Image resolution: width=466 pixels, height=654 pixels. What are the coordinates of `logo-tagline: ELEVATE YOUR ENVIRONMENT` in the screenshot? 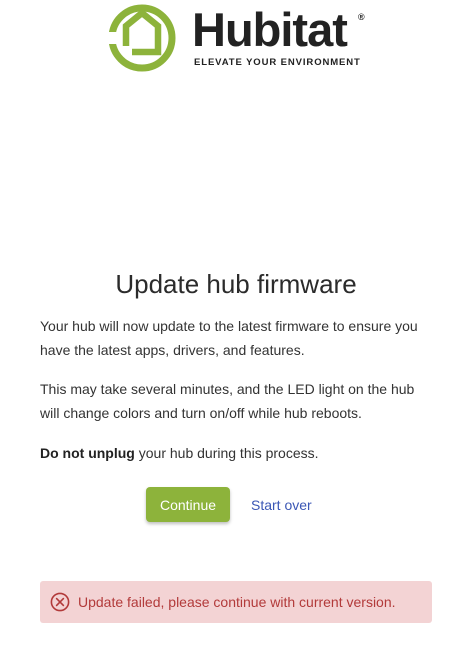 It's located at (277, 62).